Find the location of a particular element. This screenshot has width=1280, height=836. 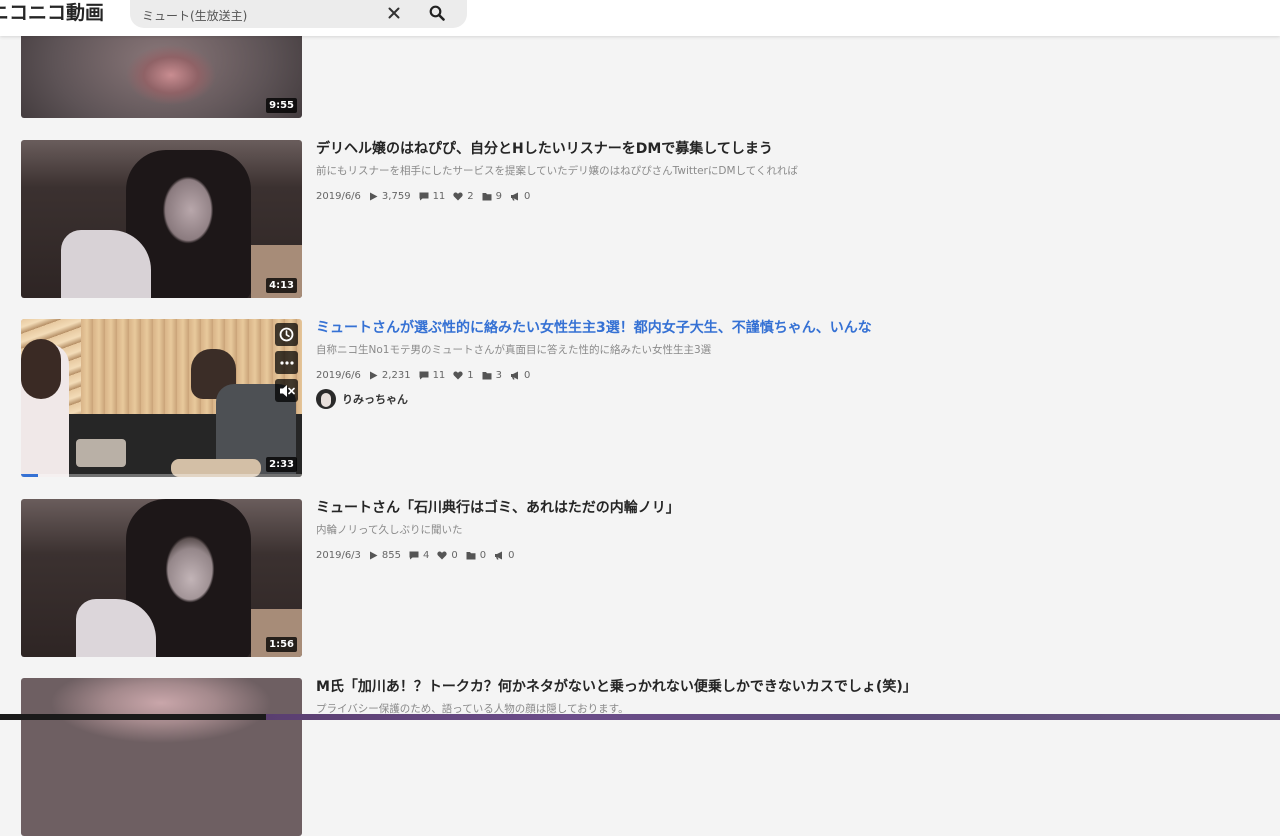

like-count: 2 is located at coordinates (463, 196).